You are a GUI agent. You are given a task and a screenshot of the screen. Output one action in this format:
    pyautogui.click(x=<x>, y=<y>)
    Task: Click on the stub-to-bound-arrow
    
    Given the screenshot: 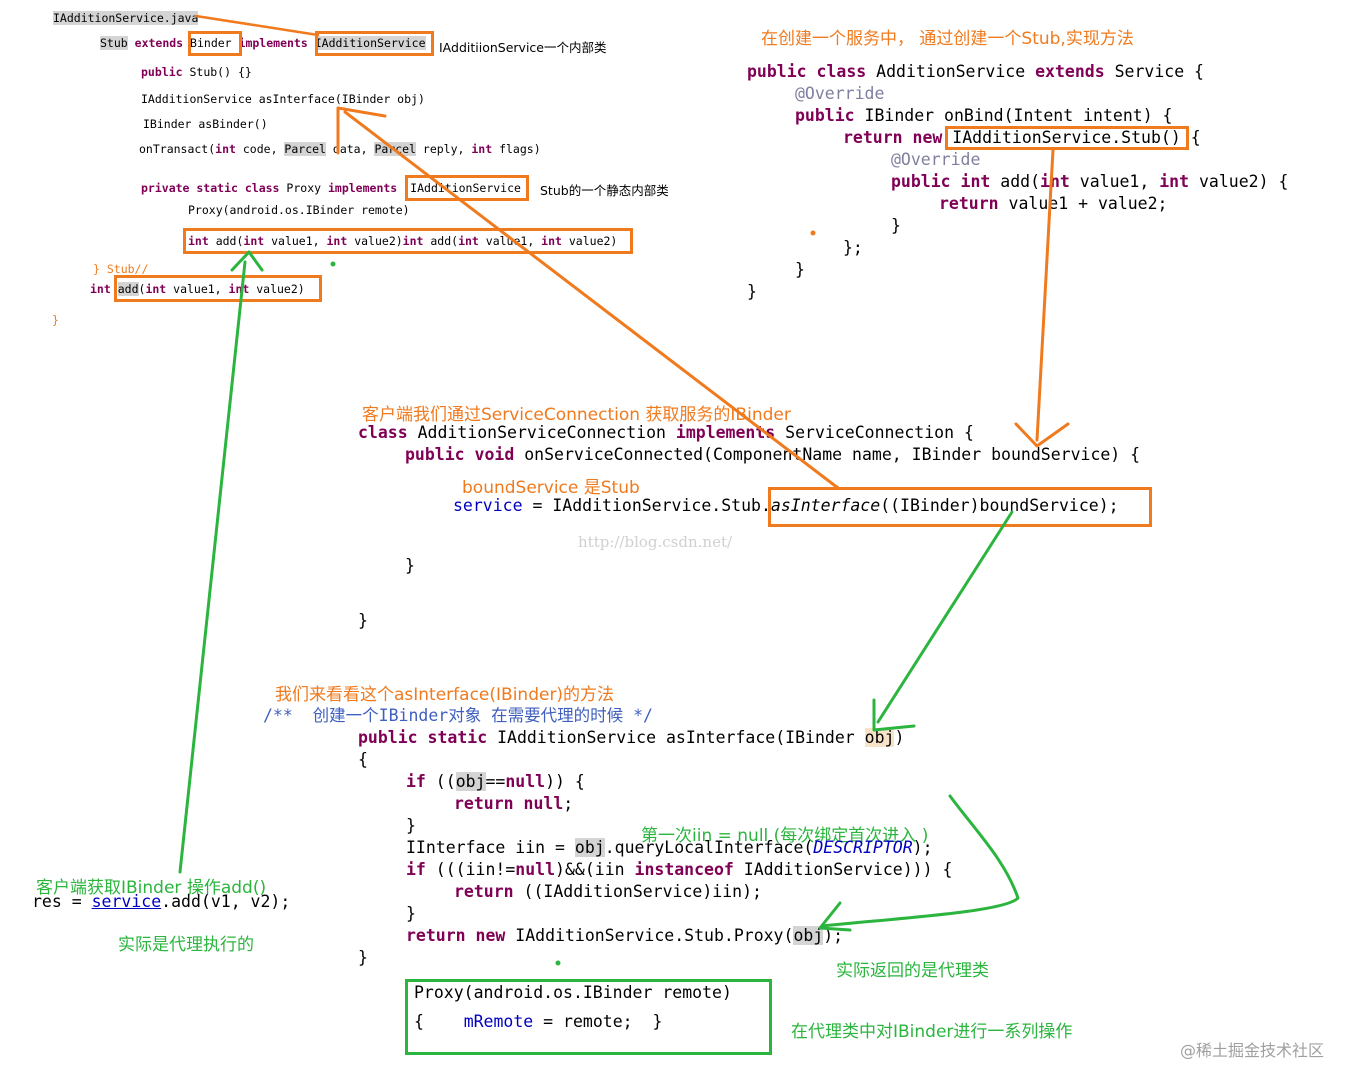 What is the action you would take?
    pyautogui.click(x=1045, y=295)
    